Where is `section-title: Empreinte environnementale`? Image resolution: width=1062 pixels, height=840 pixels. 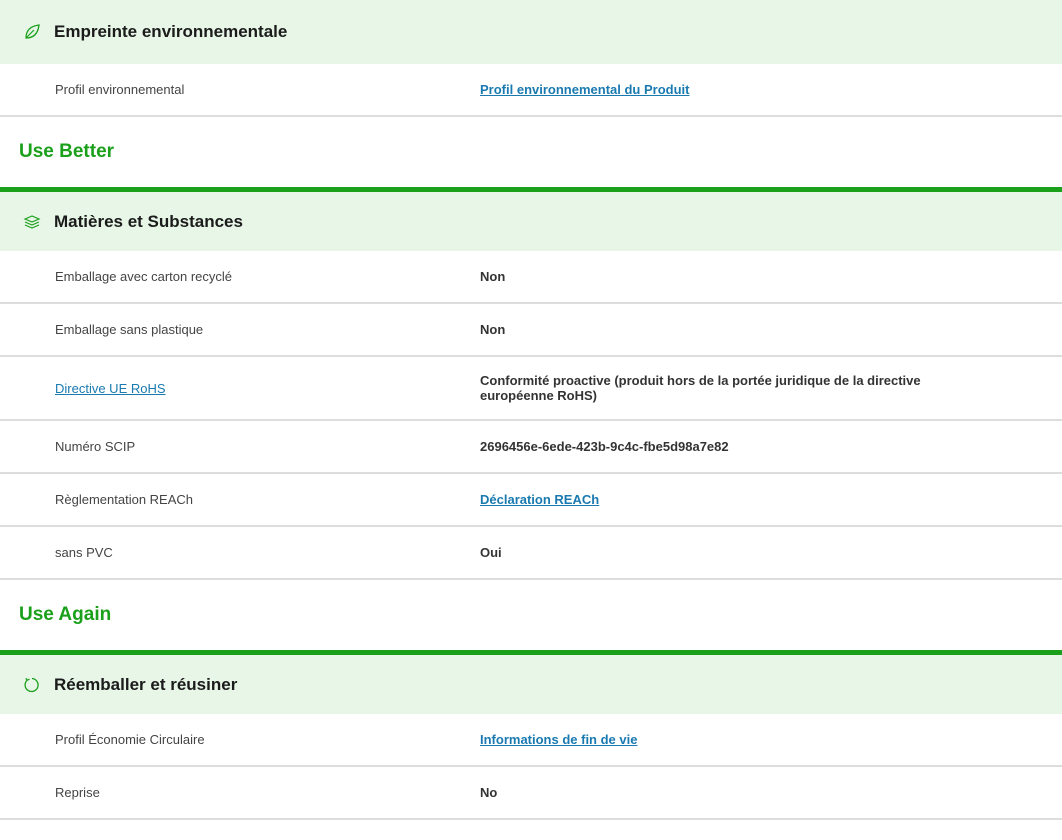 section-title: Empreinte environnementale is located at coordinates (171, 31).